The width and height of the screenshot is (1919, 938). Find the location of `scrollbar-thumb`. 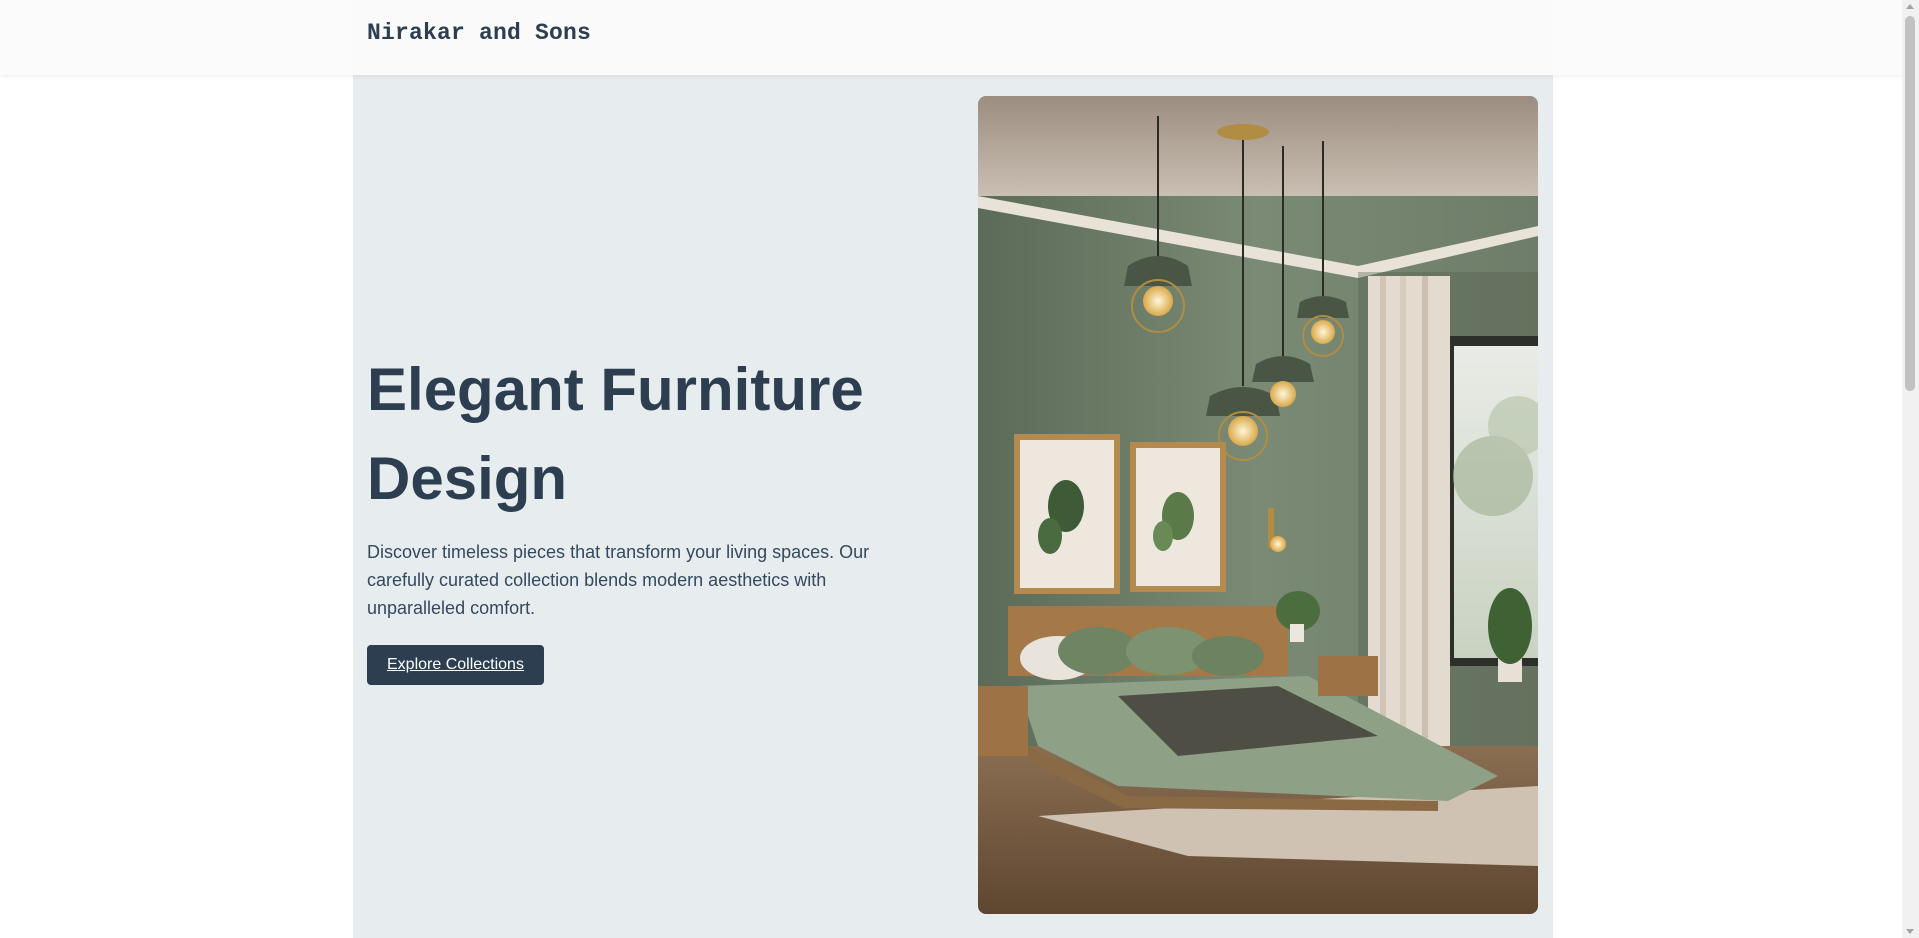

scrollbar-thumb is located at coordinates (1910, 203).